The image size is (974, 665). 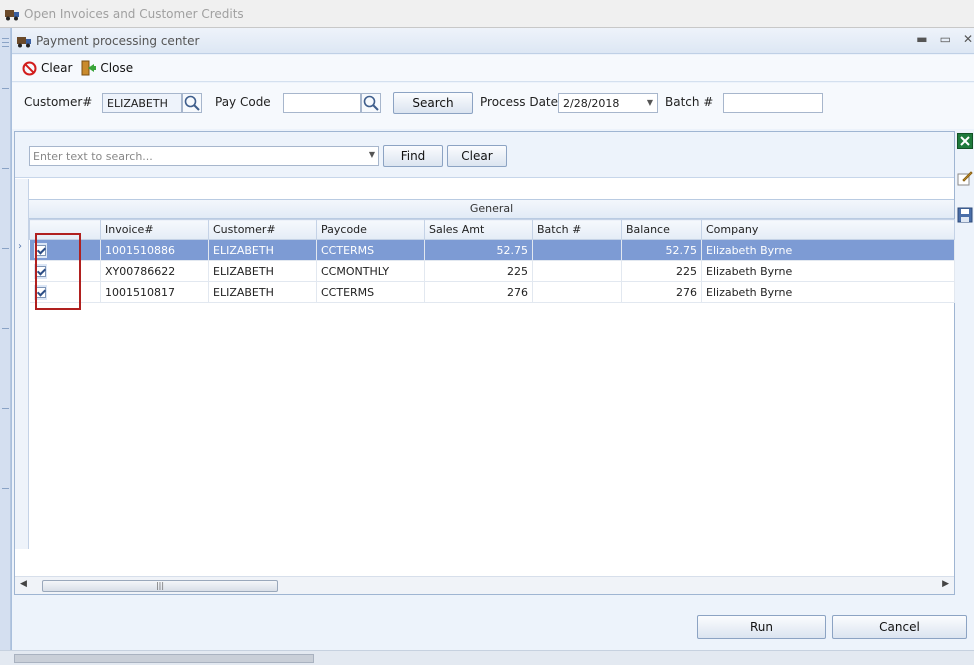 I want to click on grid-search-bar: Enter text to search... ▼ Find Clear, so click(x=484, y=155).